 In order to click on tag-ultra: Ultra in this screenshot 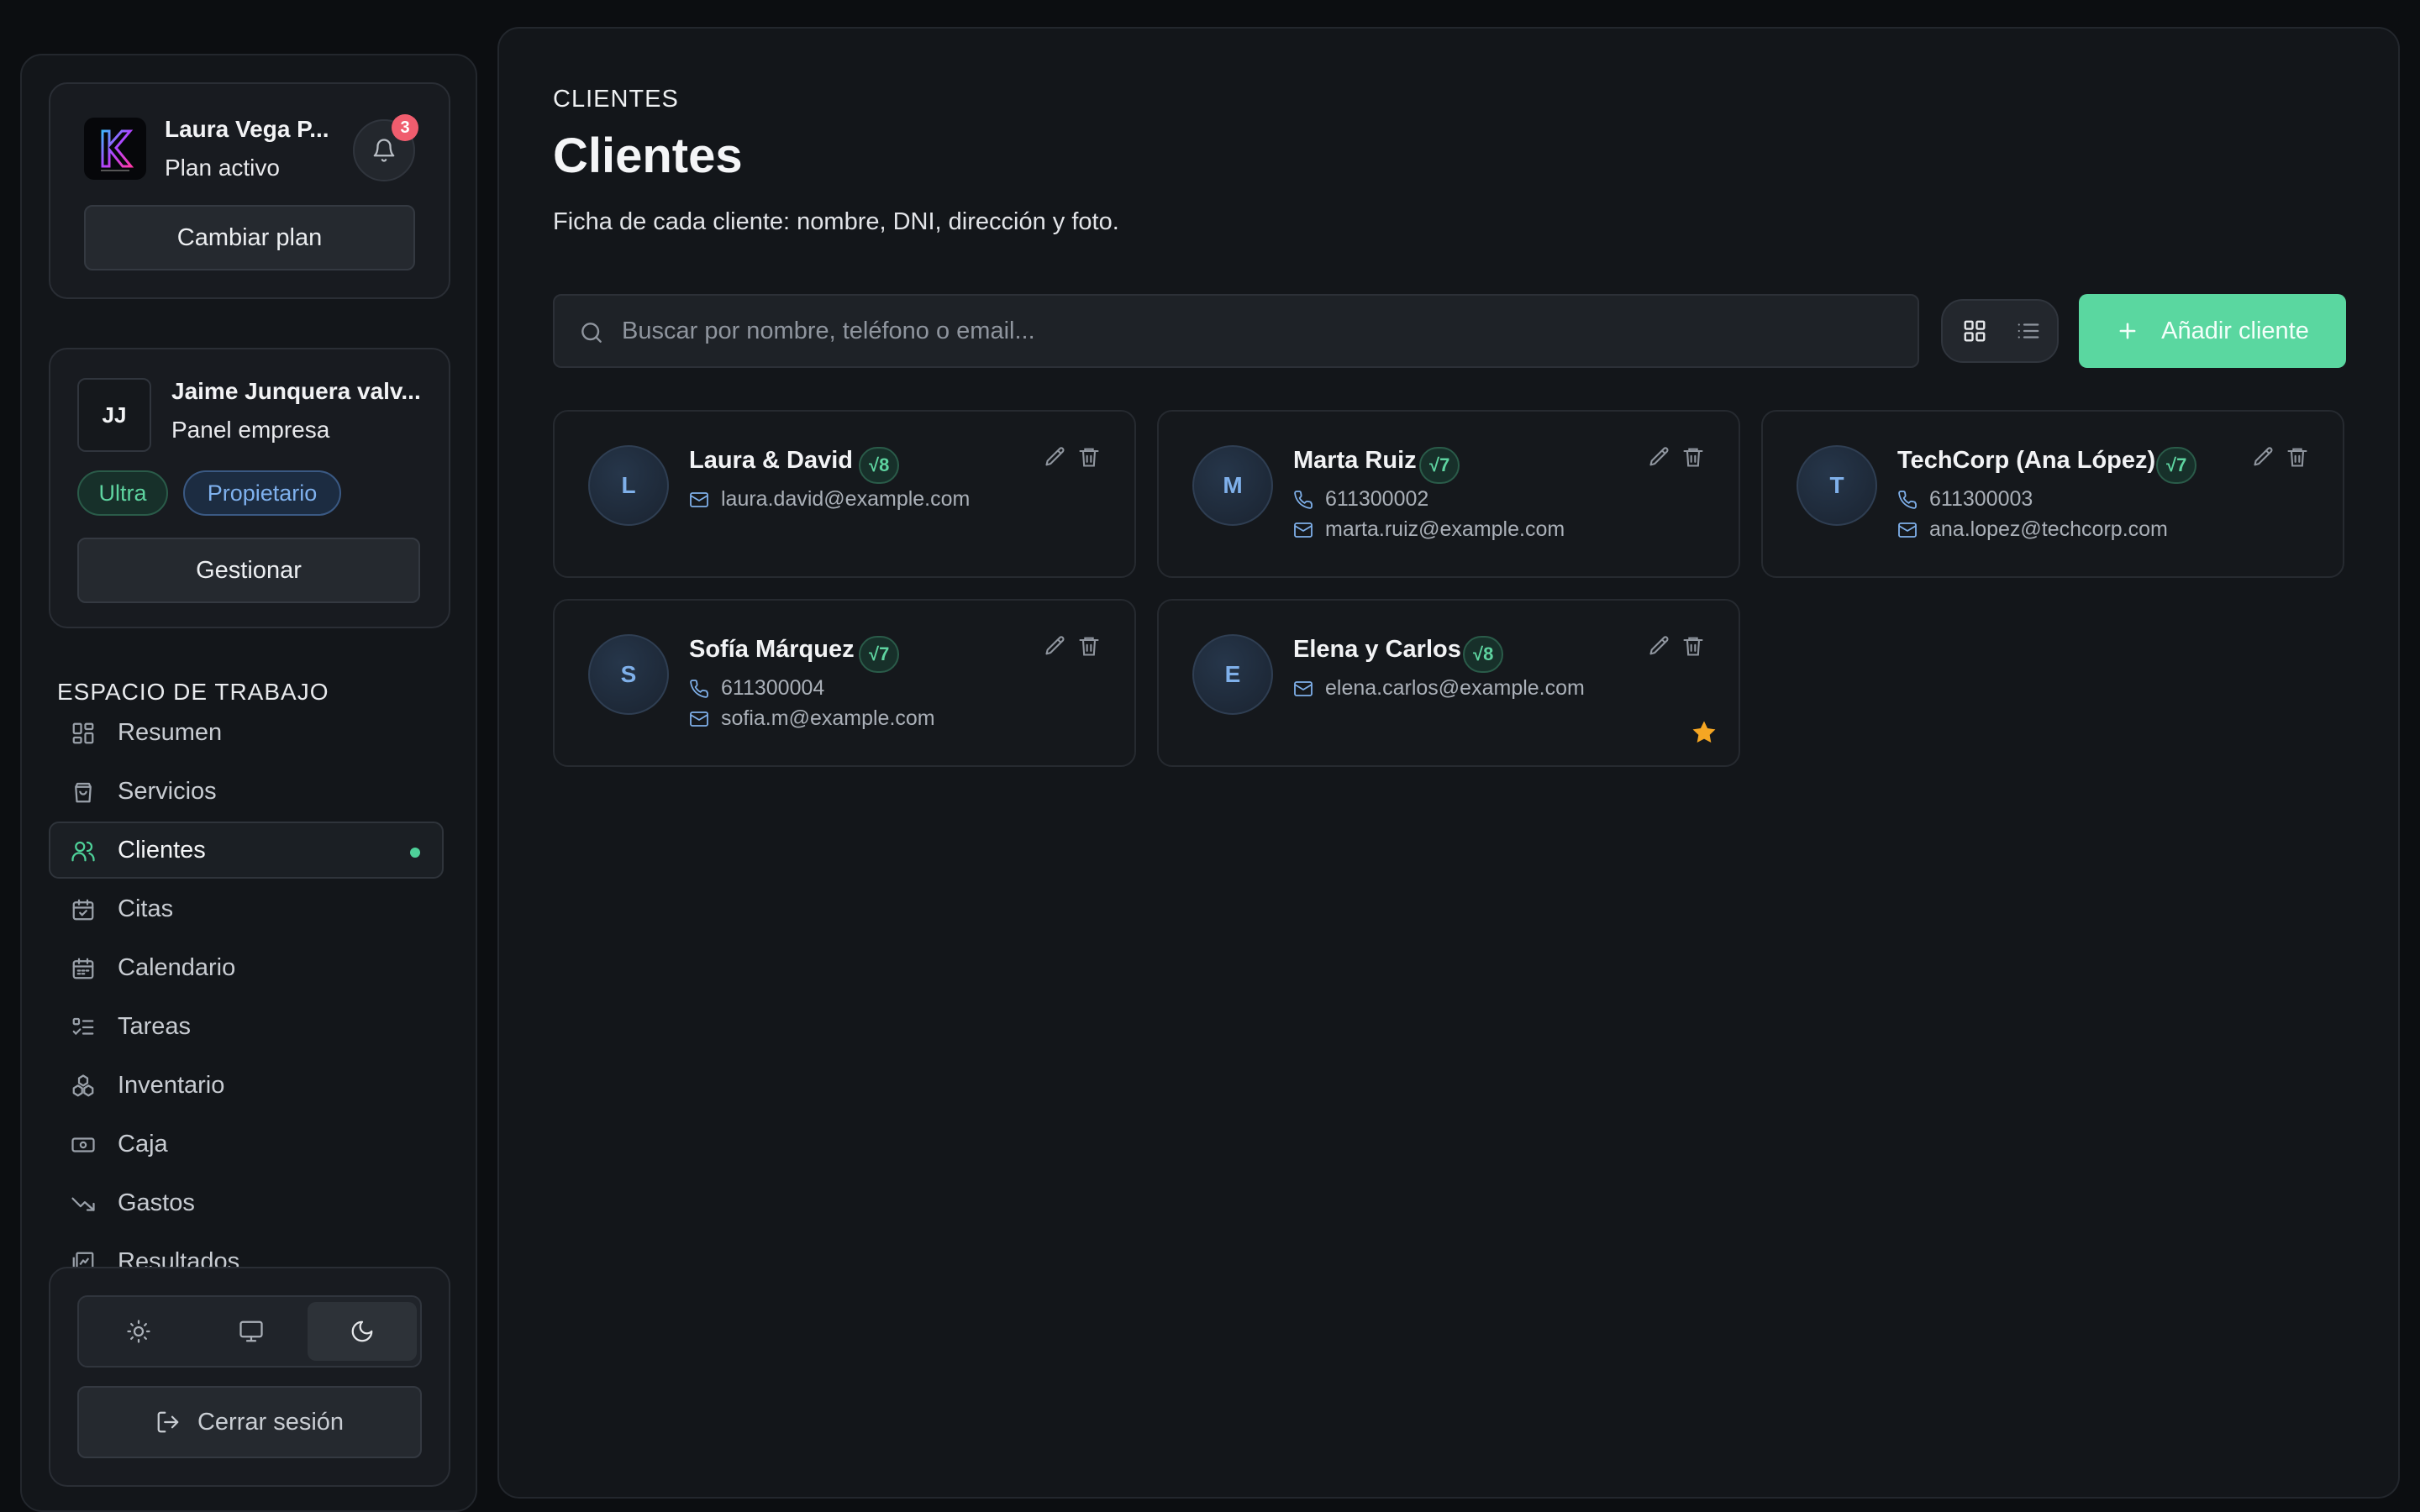, I will do `click(123, 493)`.